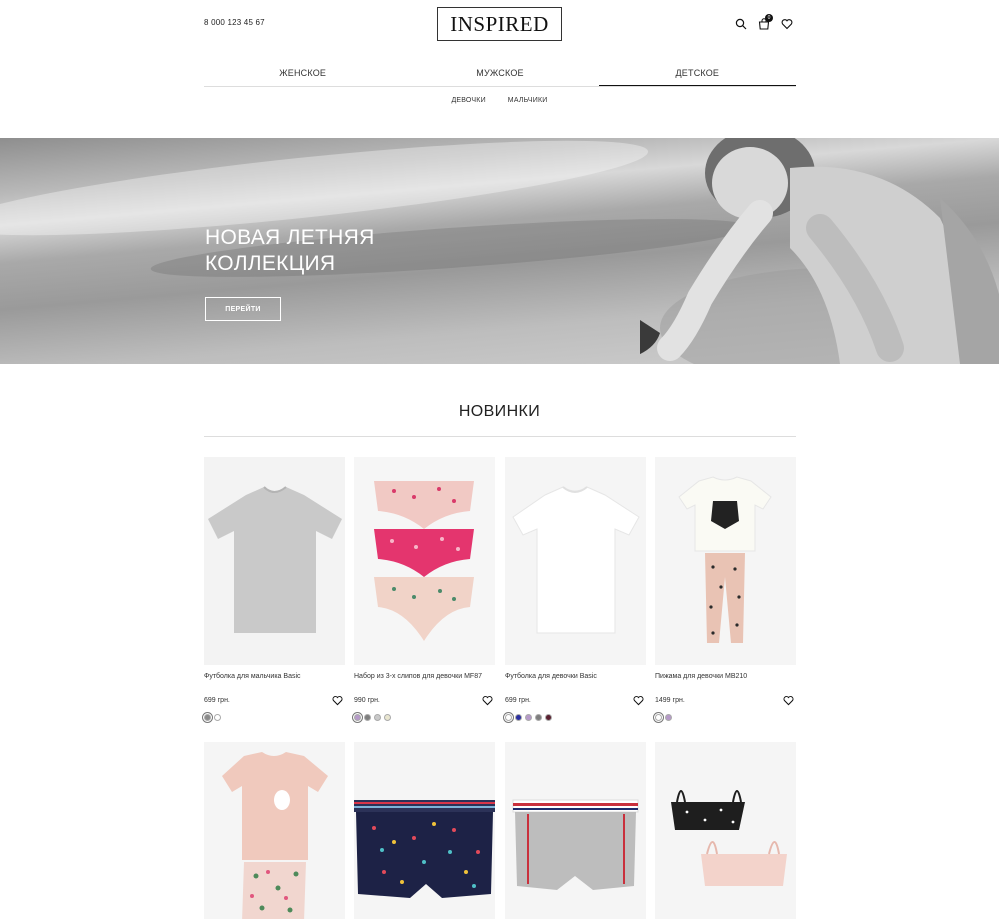 The height and width of the screenshot is (919, 999). What do you see at coordinates (302, 73) in the screenshot?
I see `tab-women: ЖЕНСКОЕ` at bounding box center [302, 73].